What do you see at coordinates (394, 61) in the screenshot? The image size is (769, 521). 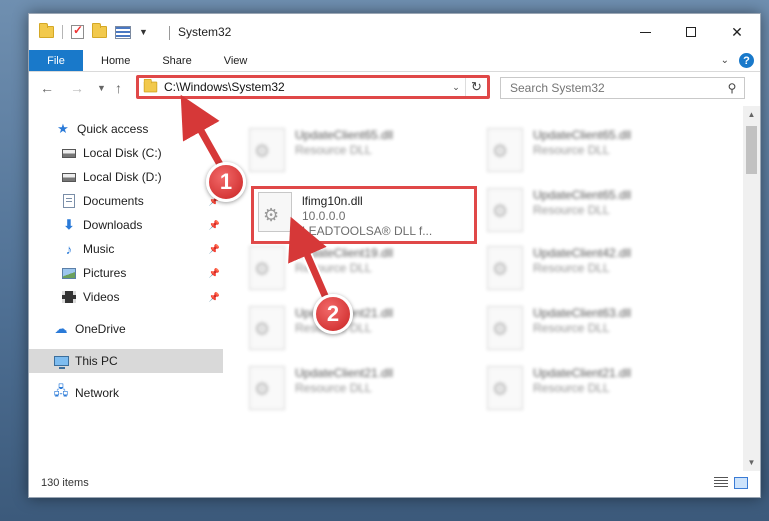 I see `ribbon-tabs: File Home Share View ⌄ ?` at bounding box center [394, 61].